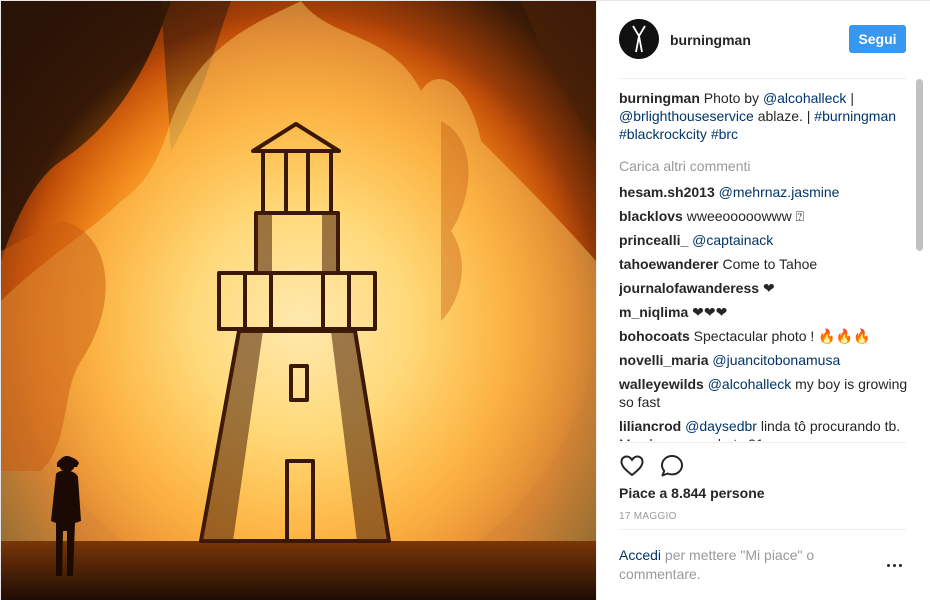  I want to click on caption-hashtag: #blackrockcity, so click(663, 134).